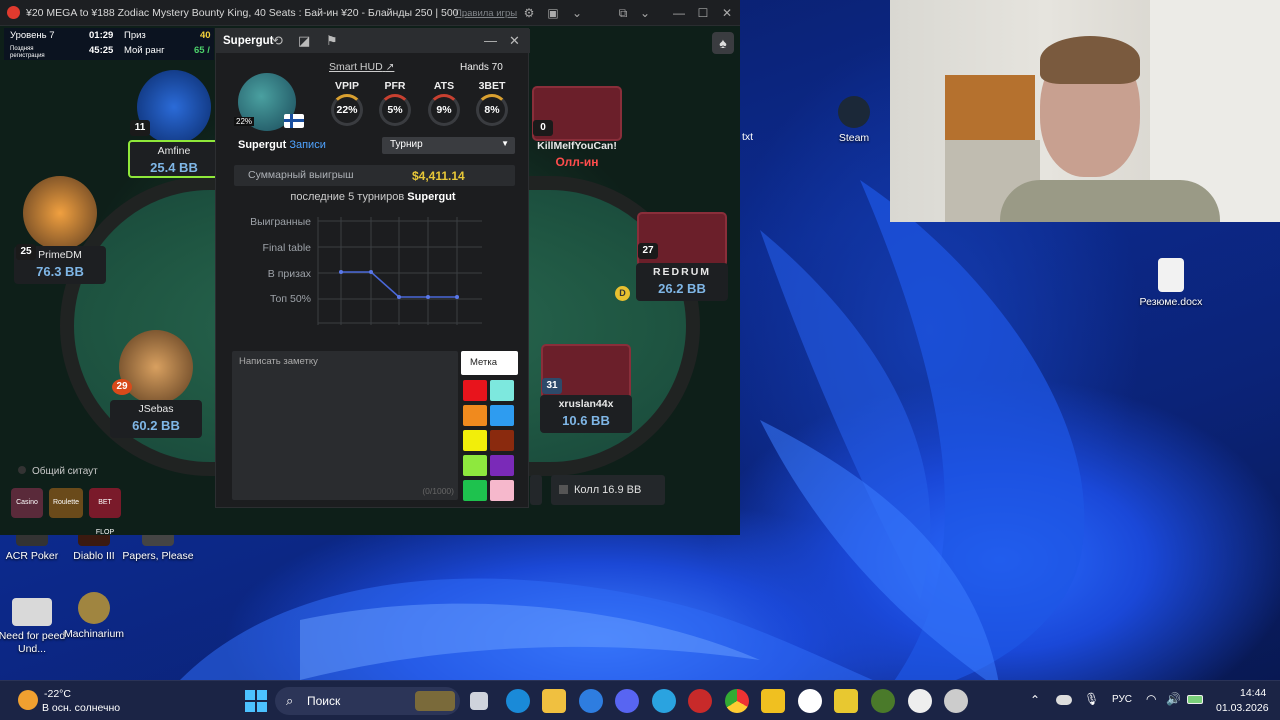 This screenshot has height=720, width=1280. What do you see at coordinates (502, 440) in the screenshot?
I see `tag-color-brown` at bounding box center [502, 440].